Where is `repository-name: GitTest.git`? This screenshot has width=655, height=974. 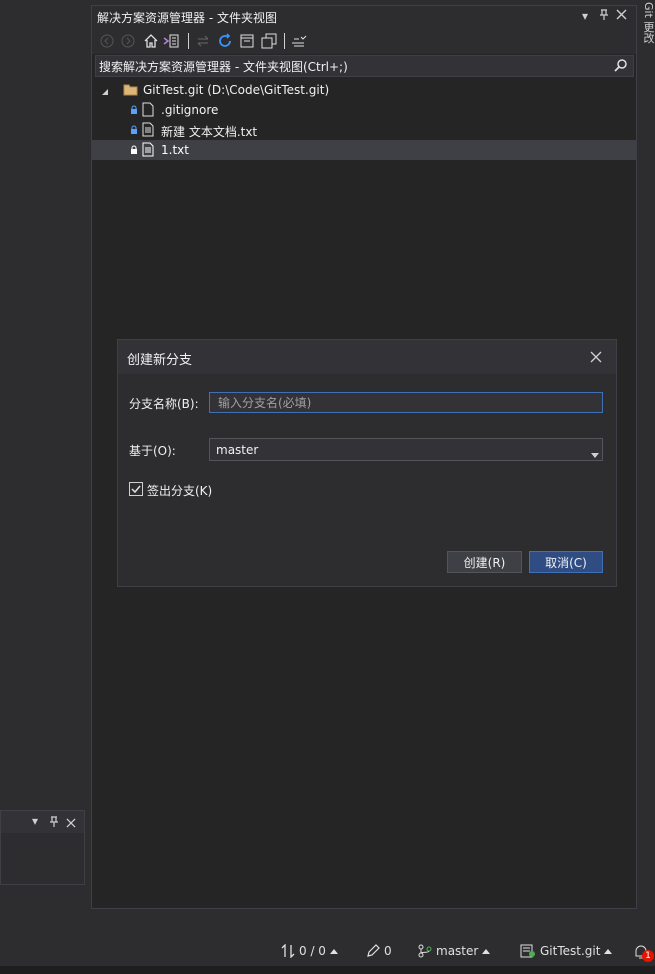
repository-name: GitTest.git is located at coordinates (570, 951).